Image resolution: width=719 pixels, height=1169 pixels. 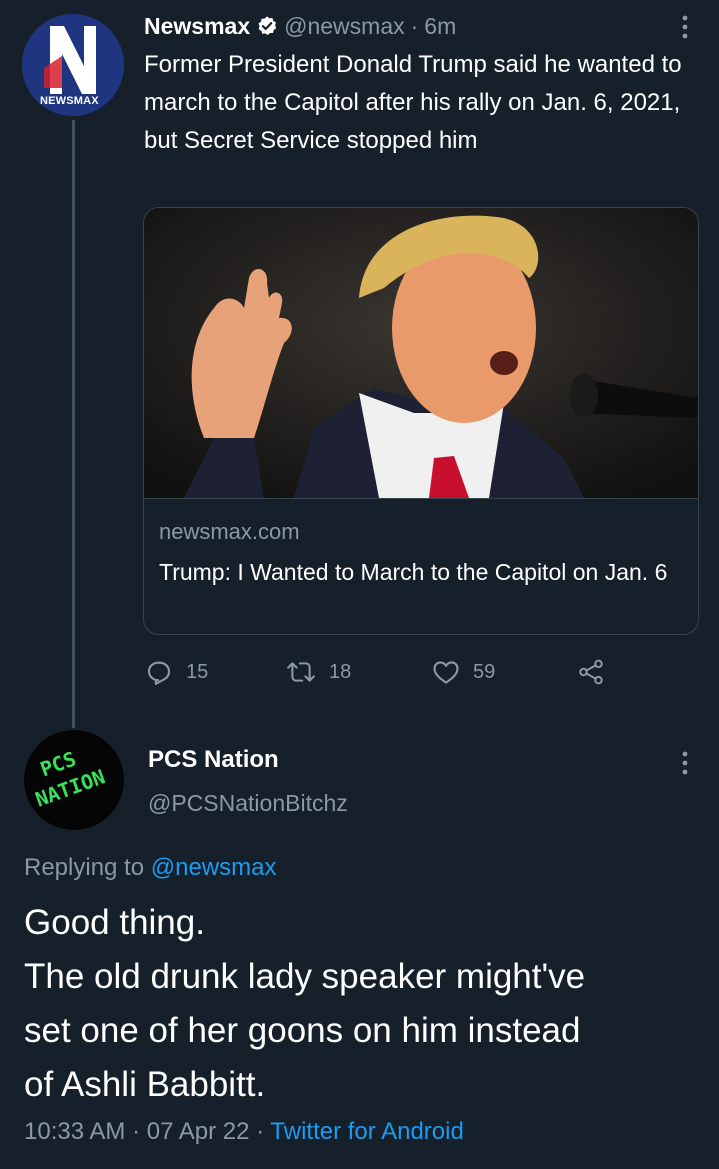 I want to click on reply-text-line: The old drunk lady speaker might've, so click(x=305, y=976).